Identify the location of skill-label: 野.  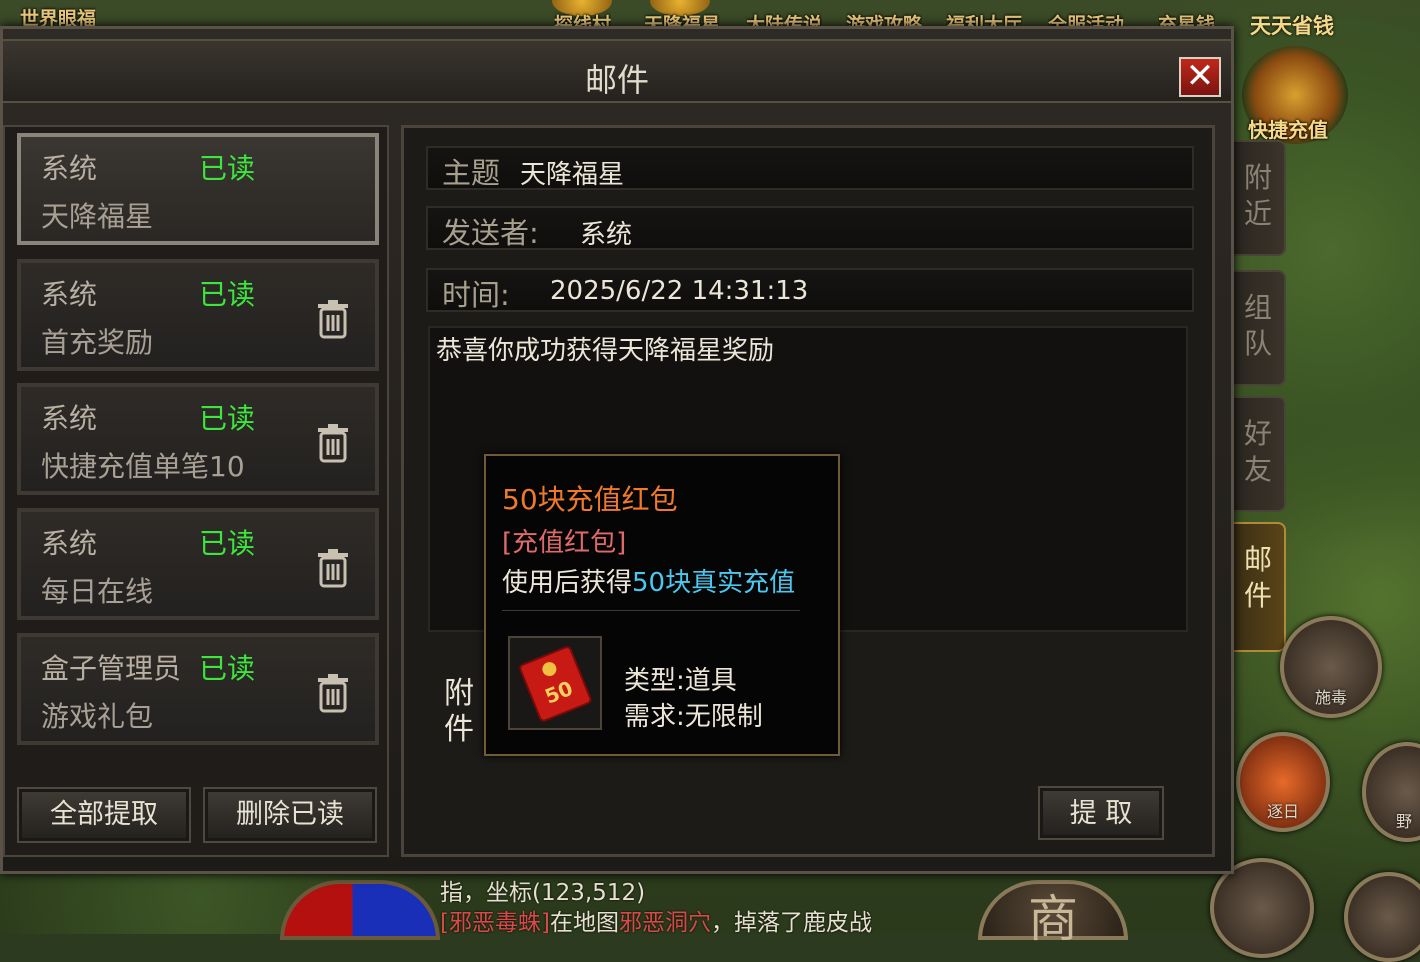
(1404, 821).